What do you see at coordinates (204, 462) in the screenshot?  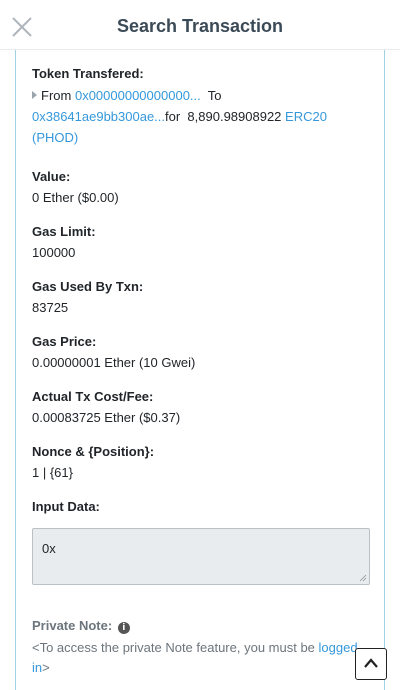 I see `nonce-field: Nonce & {Position}: 1 | {61}` at bounding box center [204, 462].